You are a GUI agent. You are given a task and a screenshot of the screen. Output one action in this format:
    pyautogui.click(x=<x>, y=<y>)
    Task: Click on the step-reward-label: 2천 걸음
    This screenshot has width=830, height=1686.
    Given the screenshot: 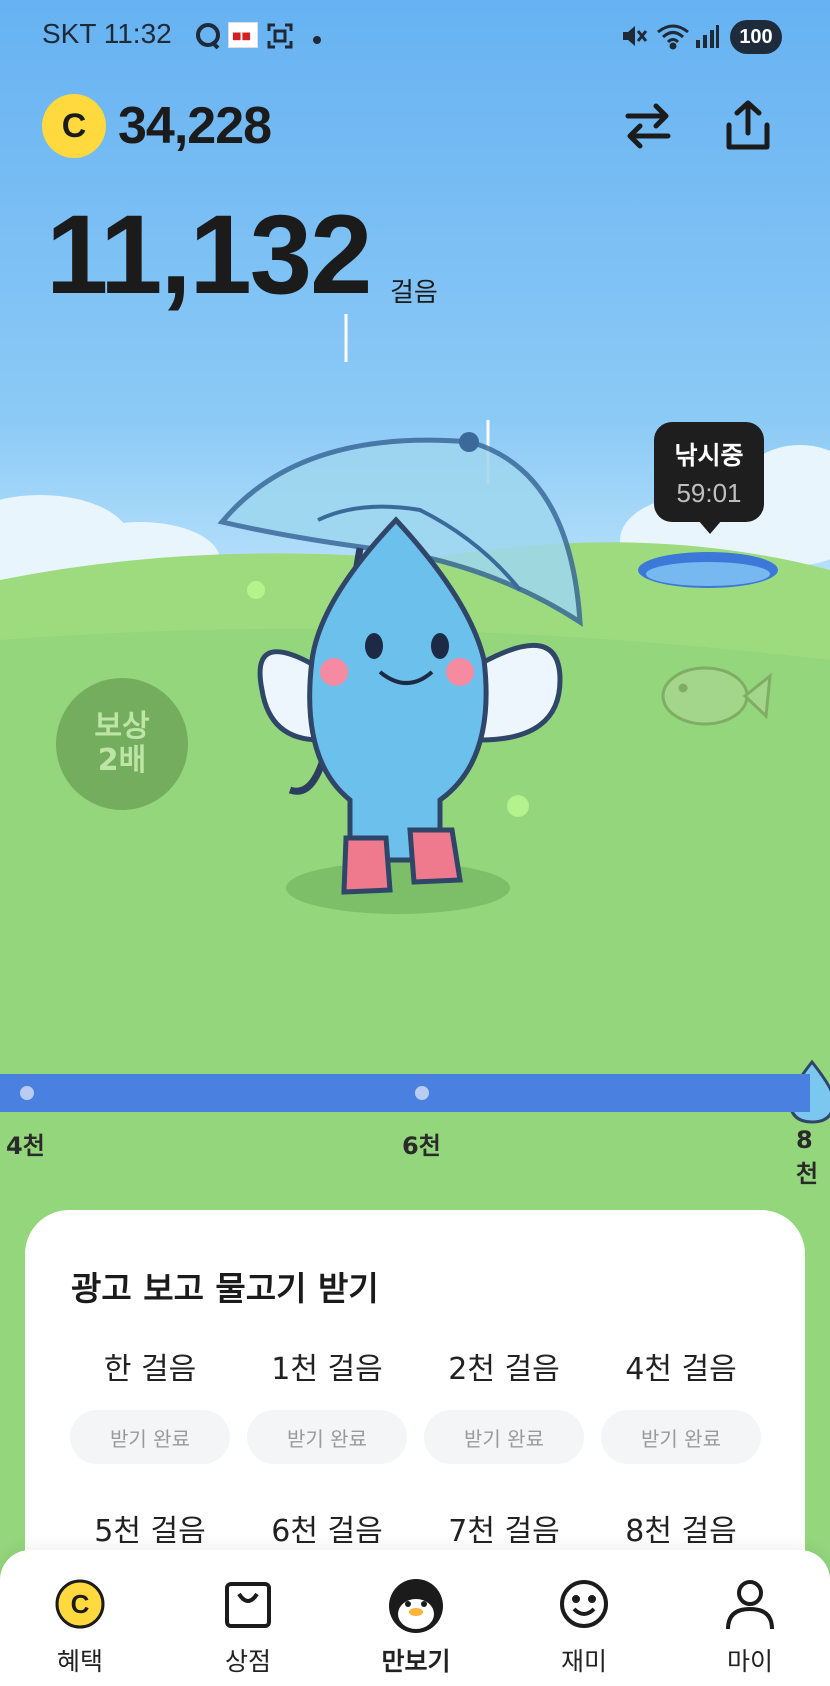 What is the action you would take?
    pyautogui.click(x=504, y=1369)
    